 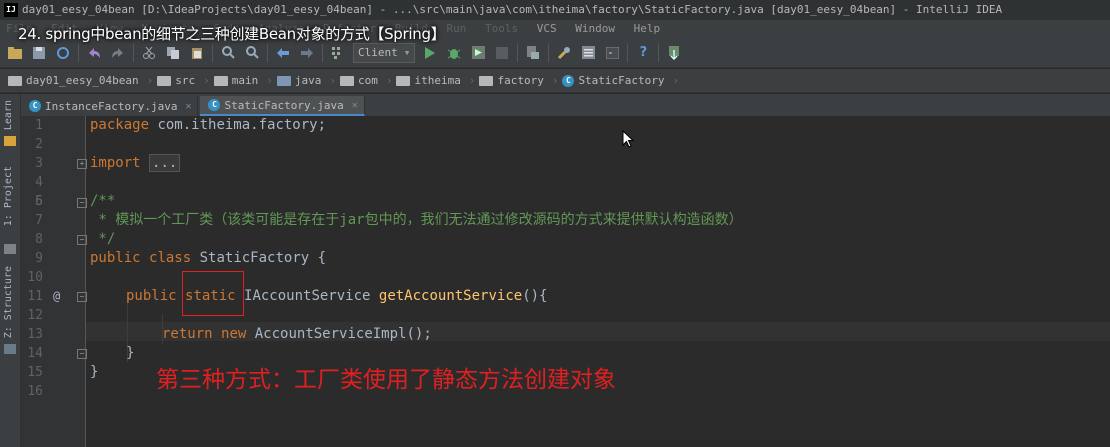 What do you see at coordinates (39, 220) in the screenshot?
I see `line-number: 7` at bounding box center [39, 220].